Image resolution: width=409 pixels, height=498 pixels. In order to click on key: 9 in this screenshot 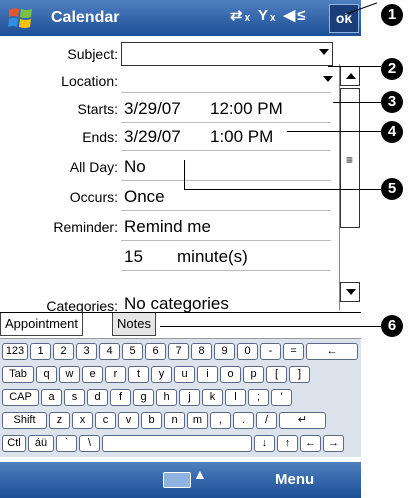, I will do `click(224, 351)`.